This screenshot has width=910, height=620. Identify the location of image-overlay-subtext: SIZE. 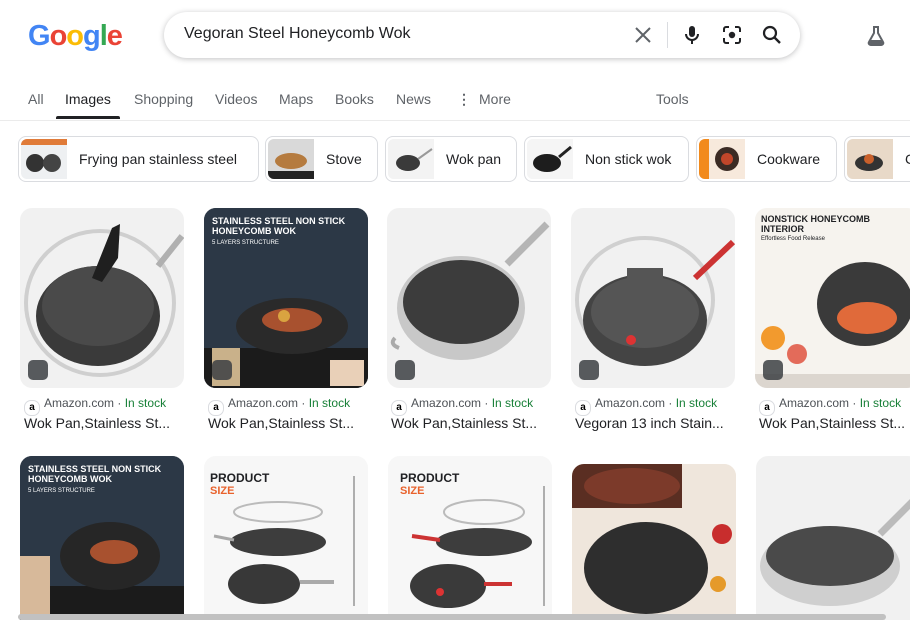
(222, 491).